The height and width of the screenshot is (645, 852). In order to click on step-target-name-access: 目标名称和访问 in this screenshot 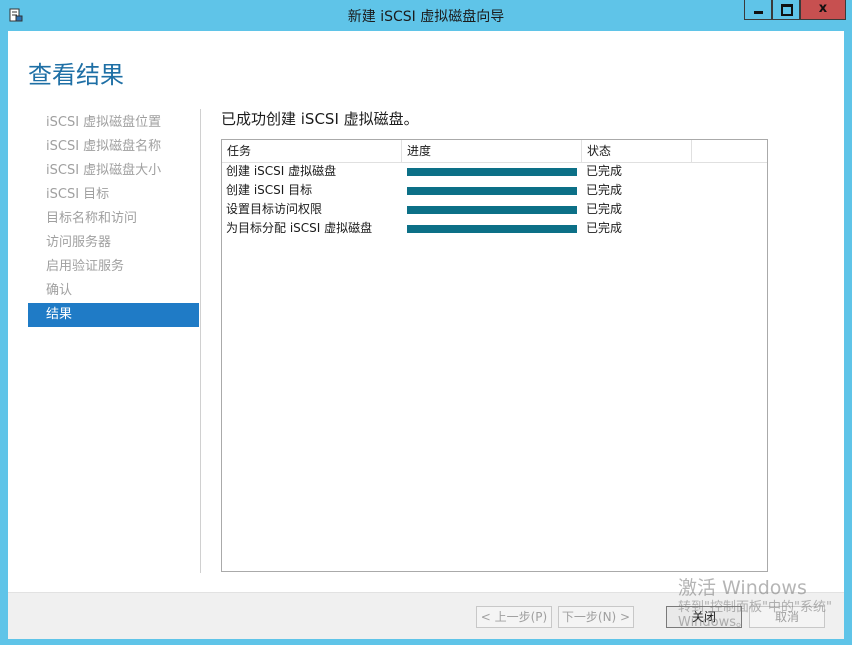, I will do `click(92, 218)`.